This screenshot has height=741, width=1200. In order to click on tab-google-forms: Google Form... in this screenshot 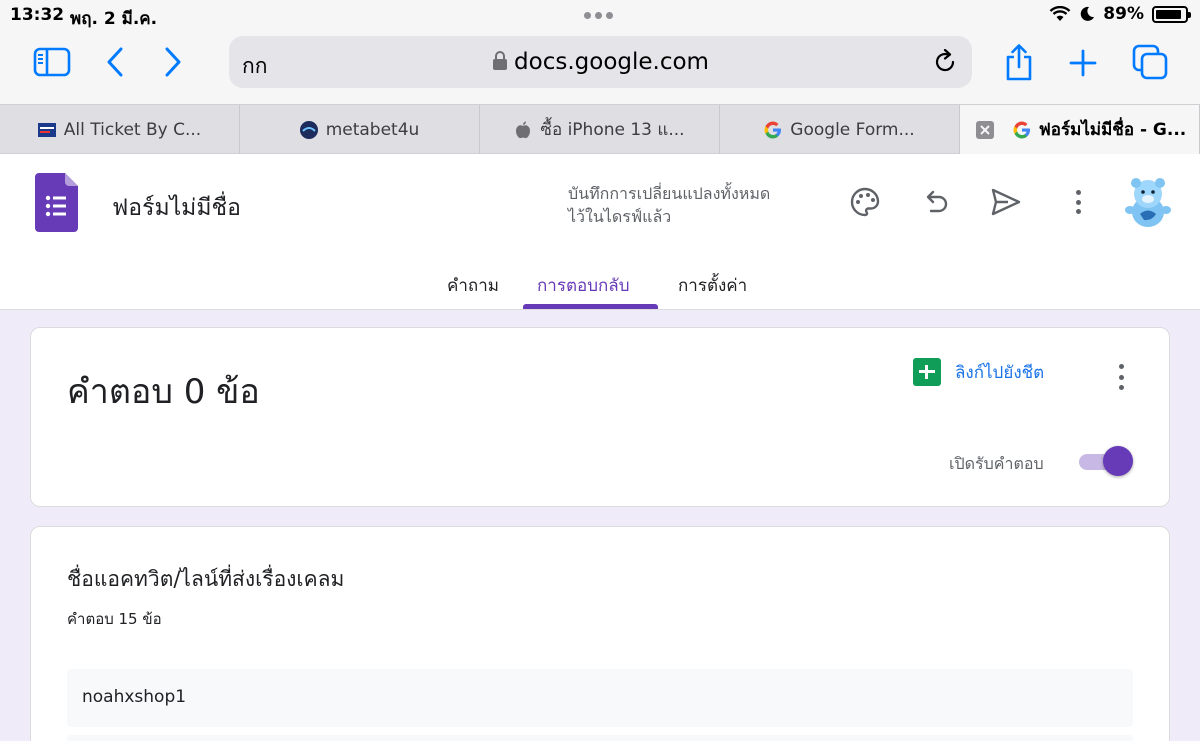, I will do `click(840, 129)`.